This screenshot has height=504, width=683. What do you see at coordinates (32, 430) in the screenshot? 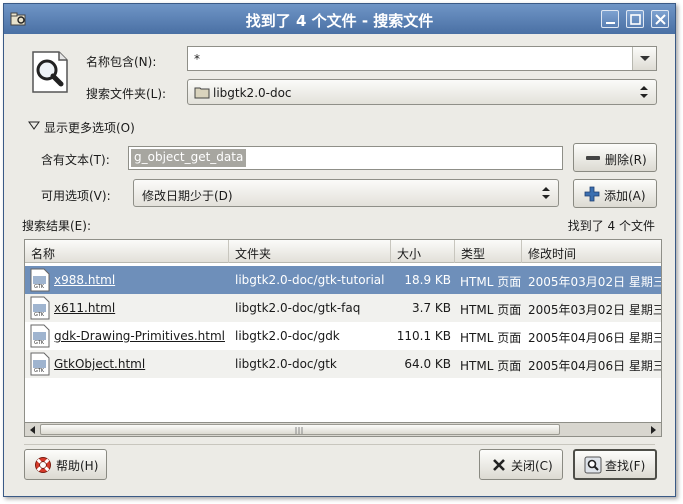
I see `scroll-left-icon` at bounding box center [32, 430].